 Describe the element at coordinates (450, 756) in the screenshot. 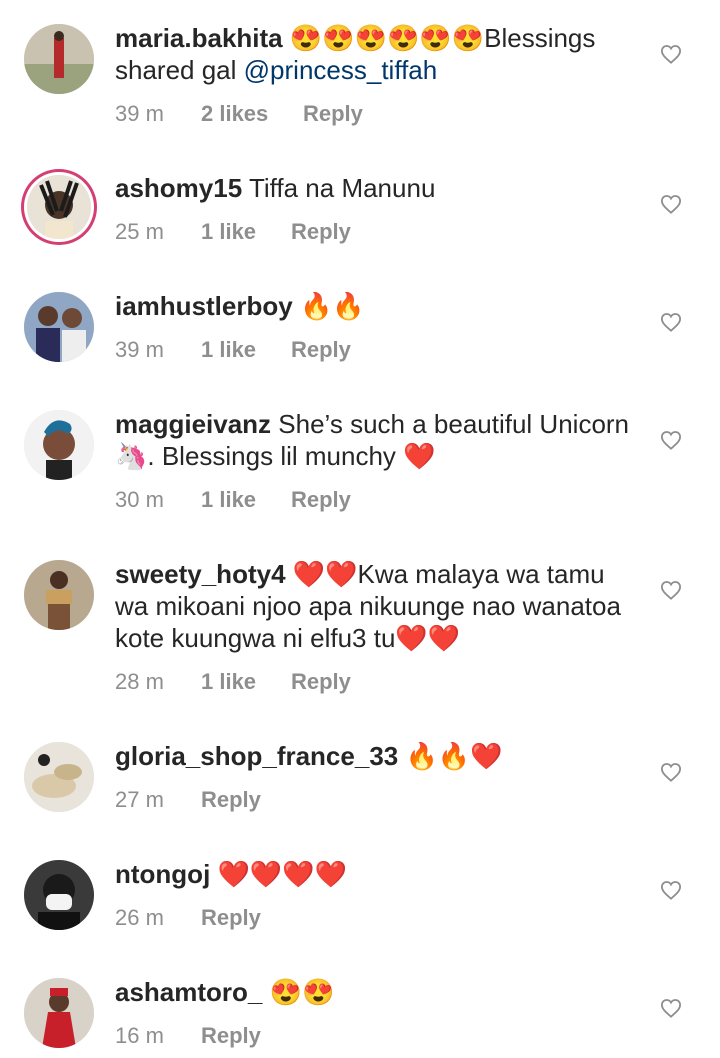

I see `comment-body: 🔥🔥❤️` at that location.